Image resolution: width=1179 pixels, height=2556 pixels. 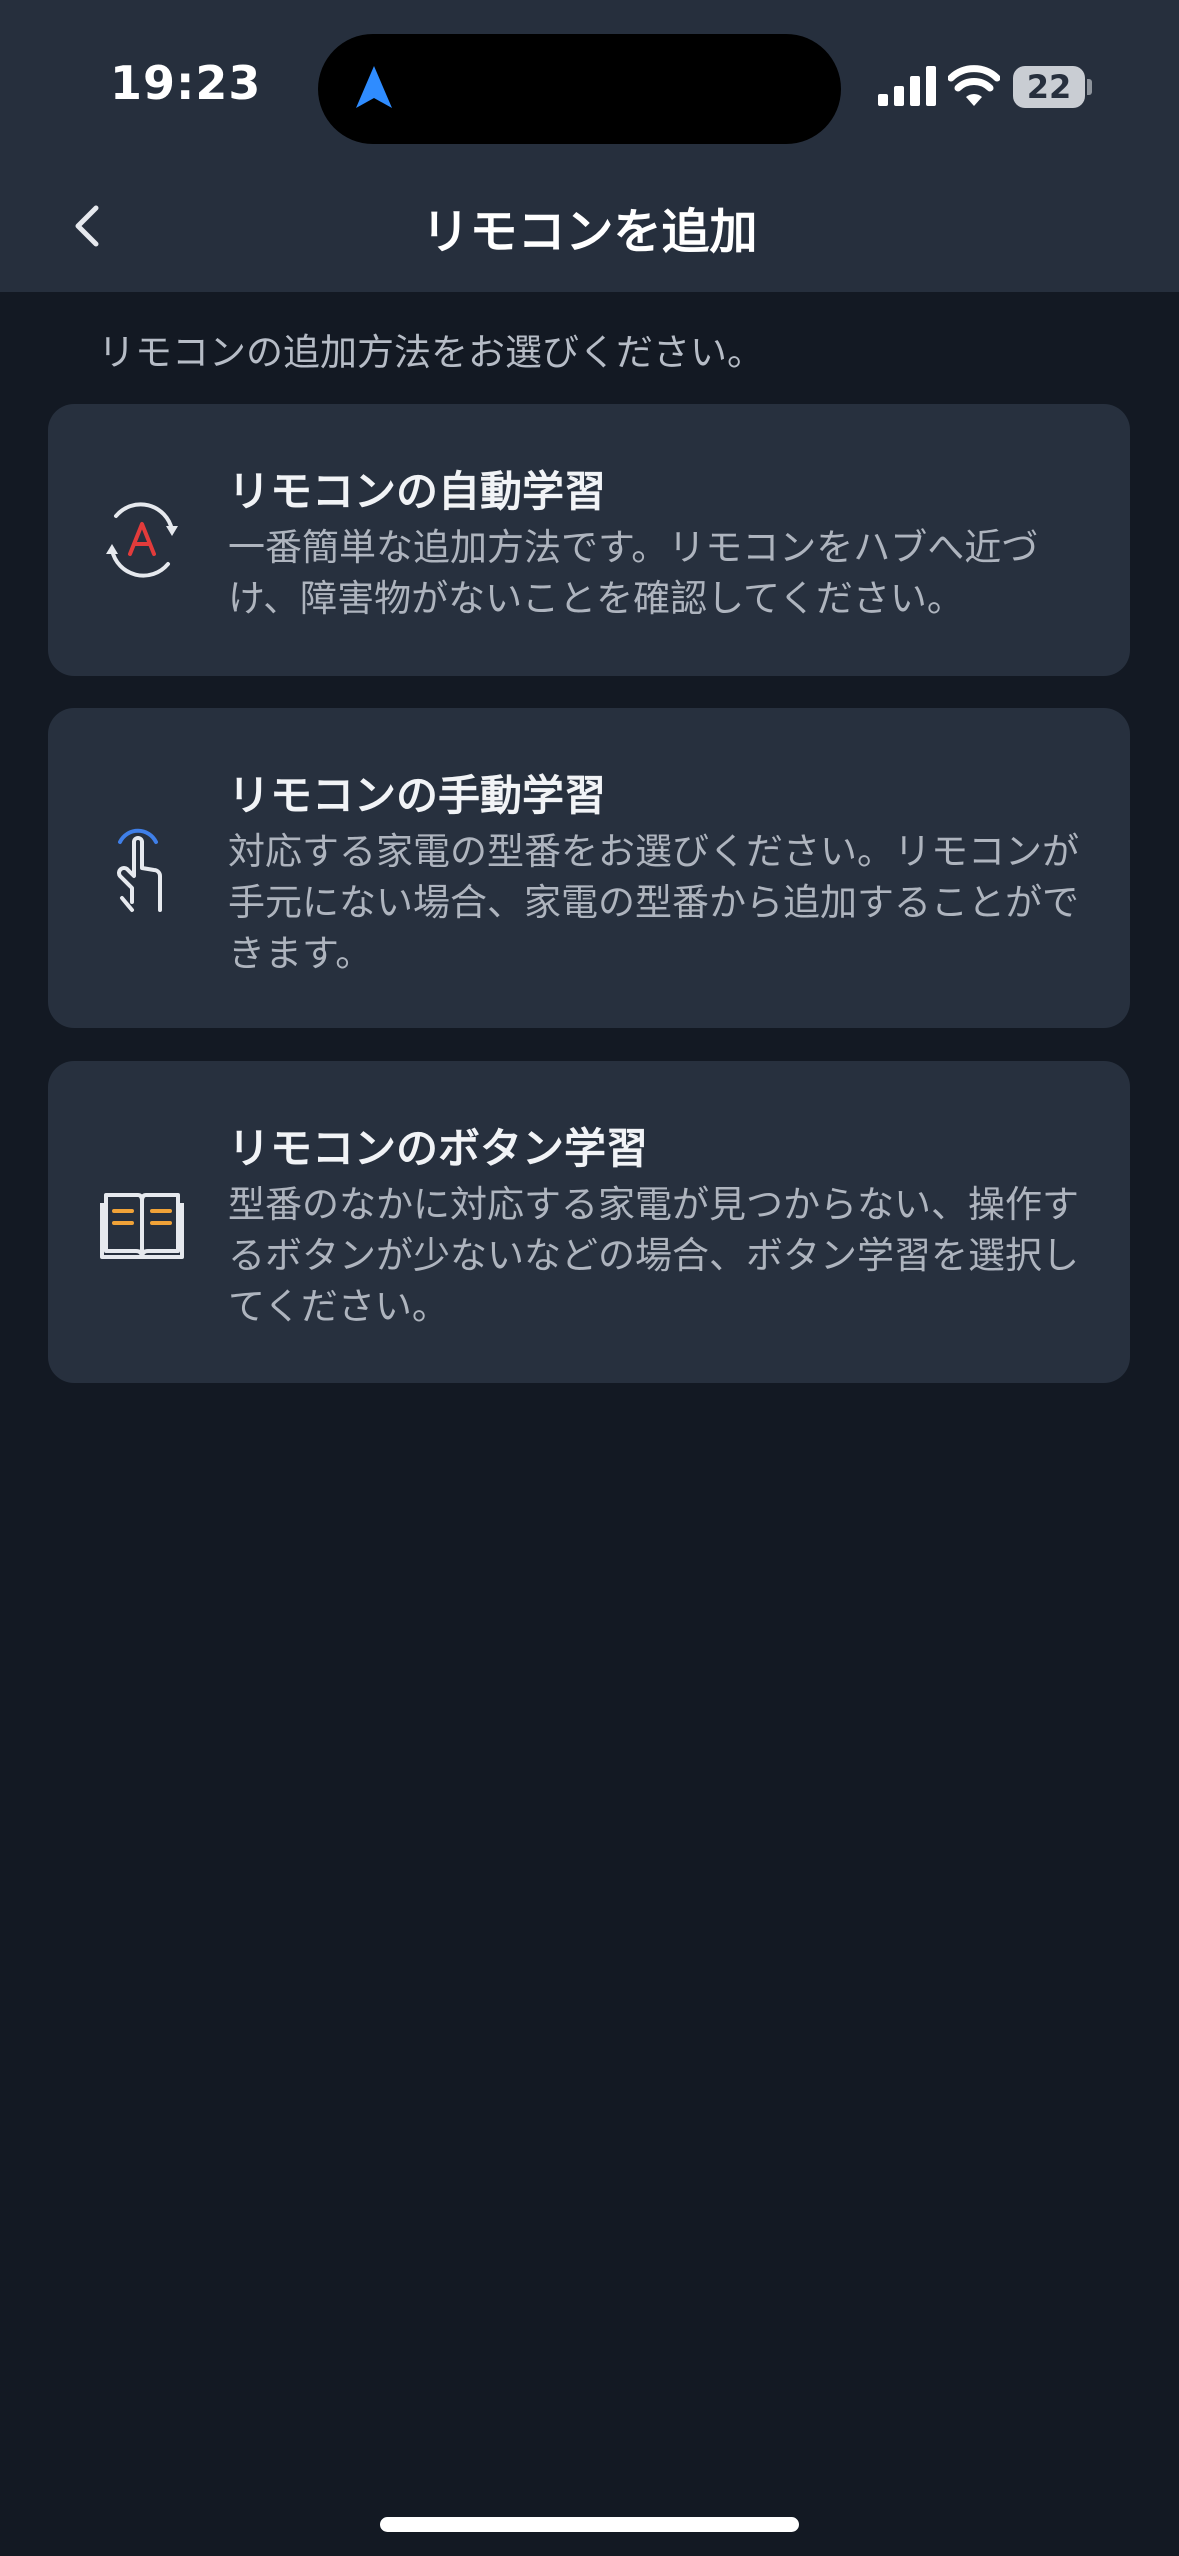 What do you see at coordinates (139, 870) in the screenshot?
I see `tap-hand-icon` at bounding box center [139, 870].